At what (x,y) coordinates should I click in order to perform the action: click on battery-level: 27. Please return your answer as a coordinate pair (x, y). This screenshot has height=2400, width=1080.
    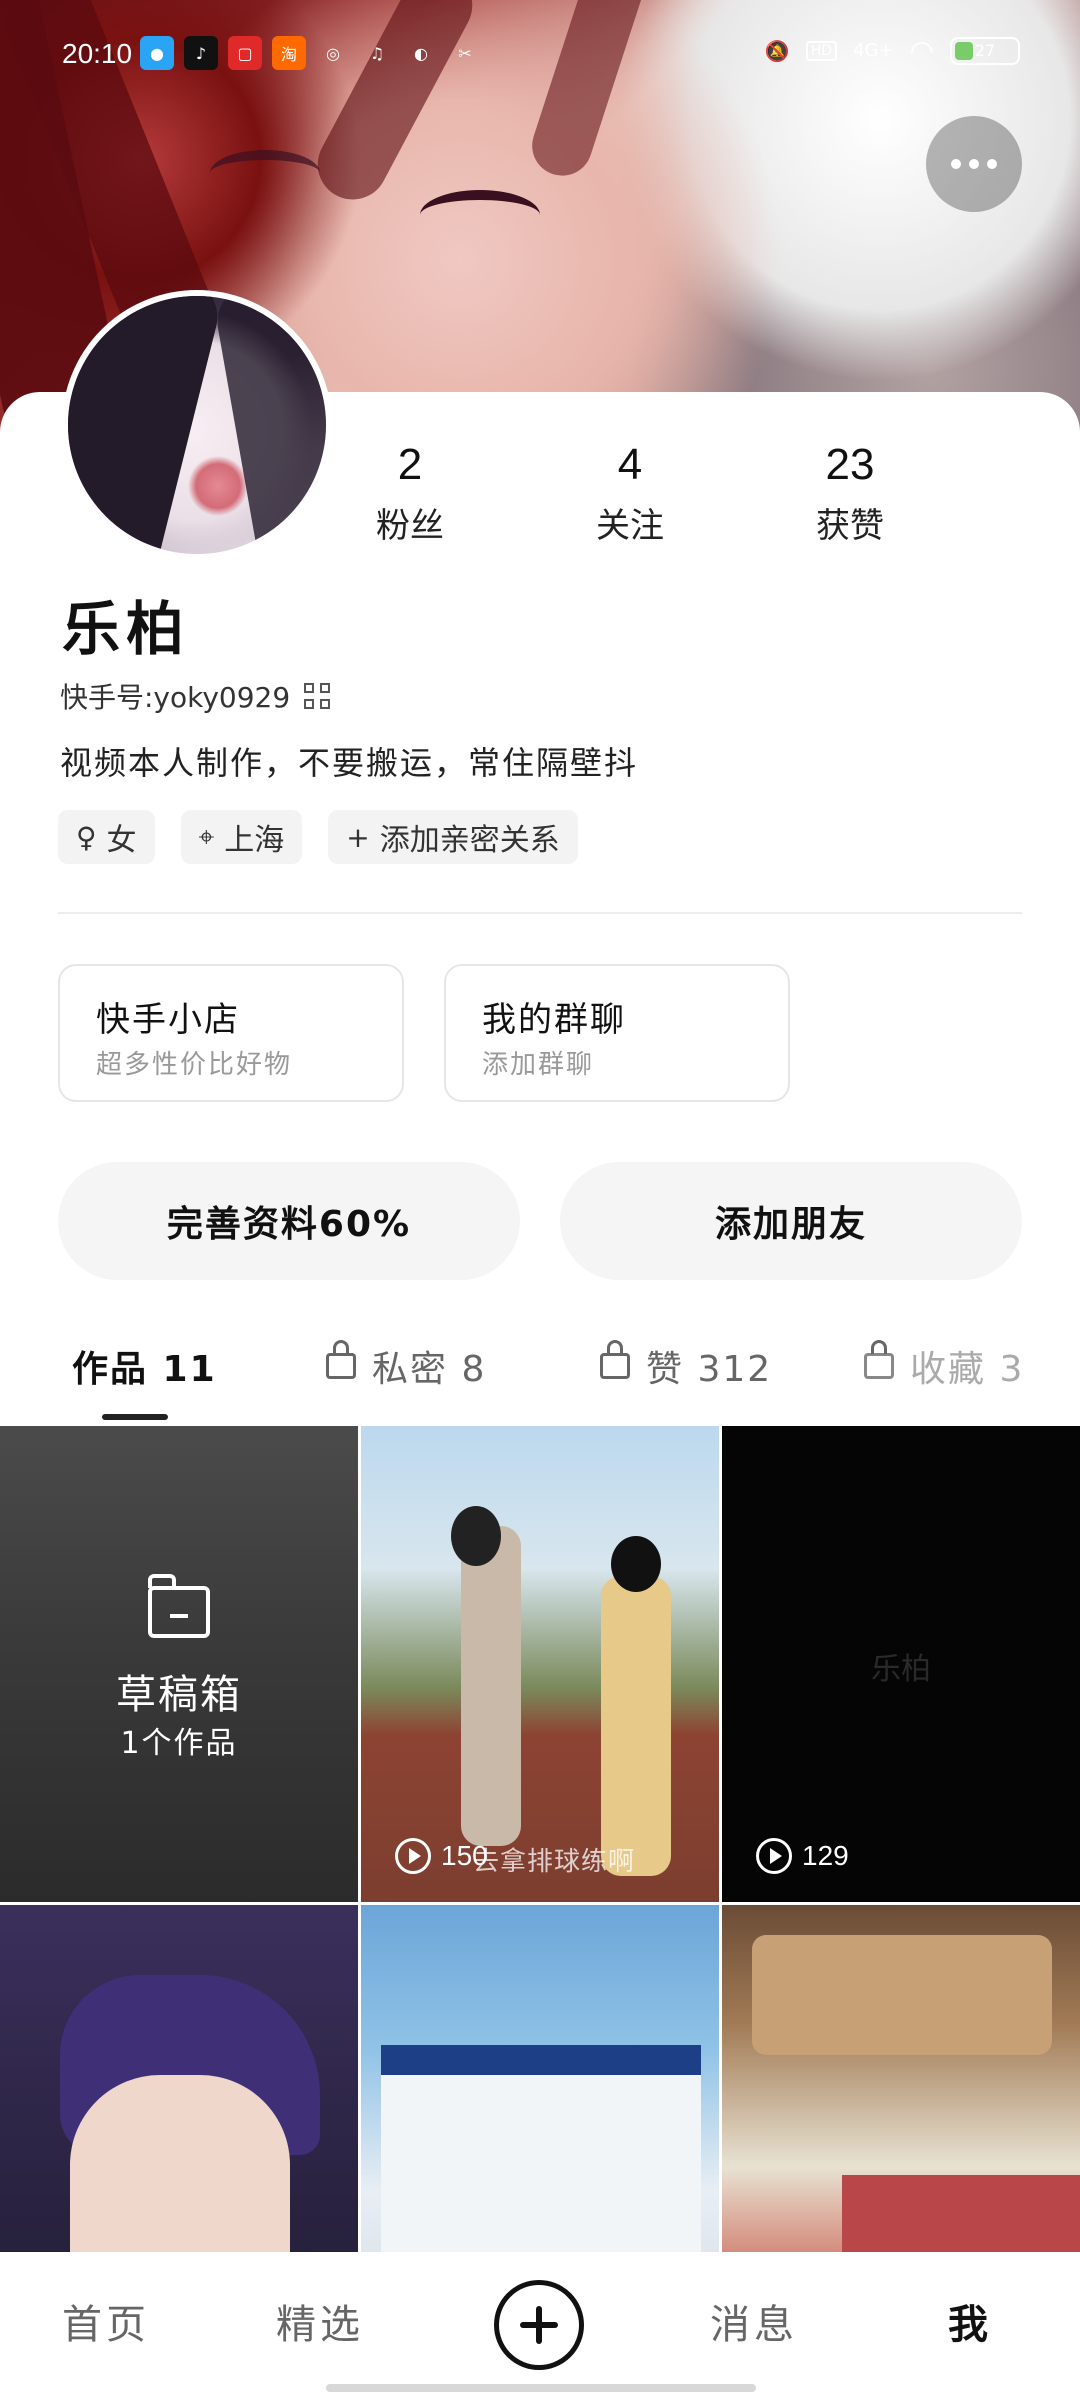
    Looking at the image, I should click on (985, 50).